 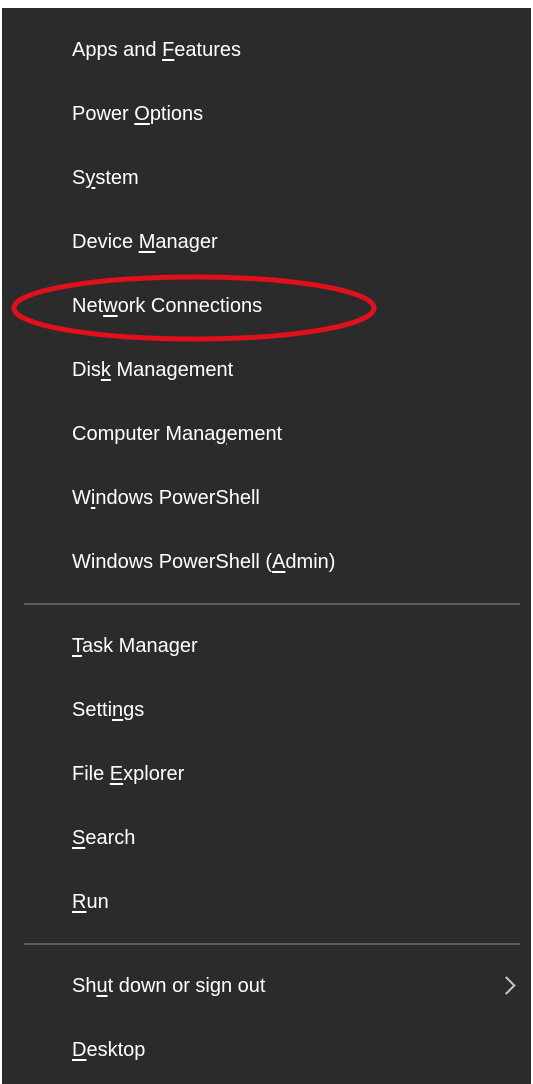 I want to click on menu-item-device-manager: Device Manager, so click(x=266, y=242).